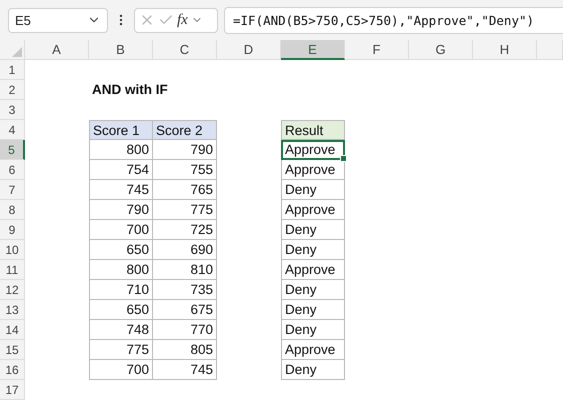 This screenshot has height=400, width=563. What do you see at coordinates (185, 350) in the screenshot?
I see `table-cell: 805` at bounding box center [185, 350].